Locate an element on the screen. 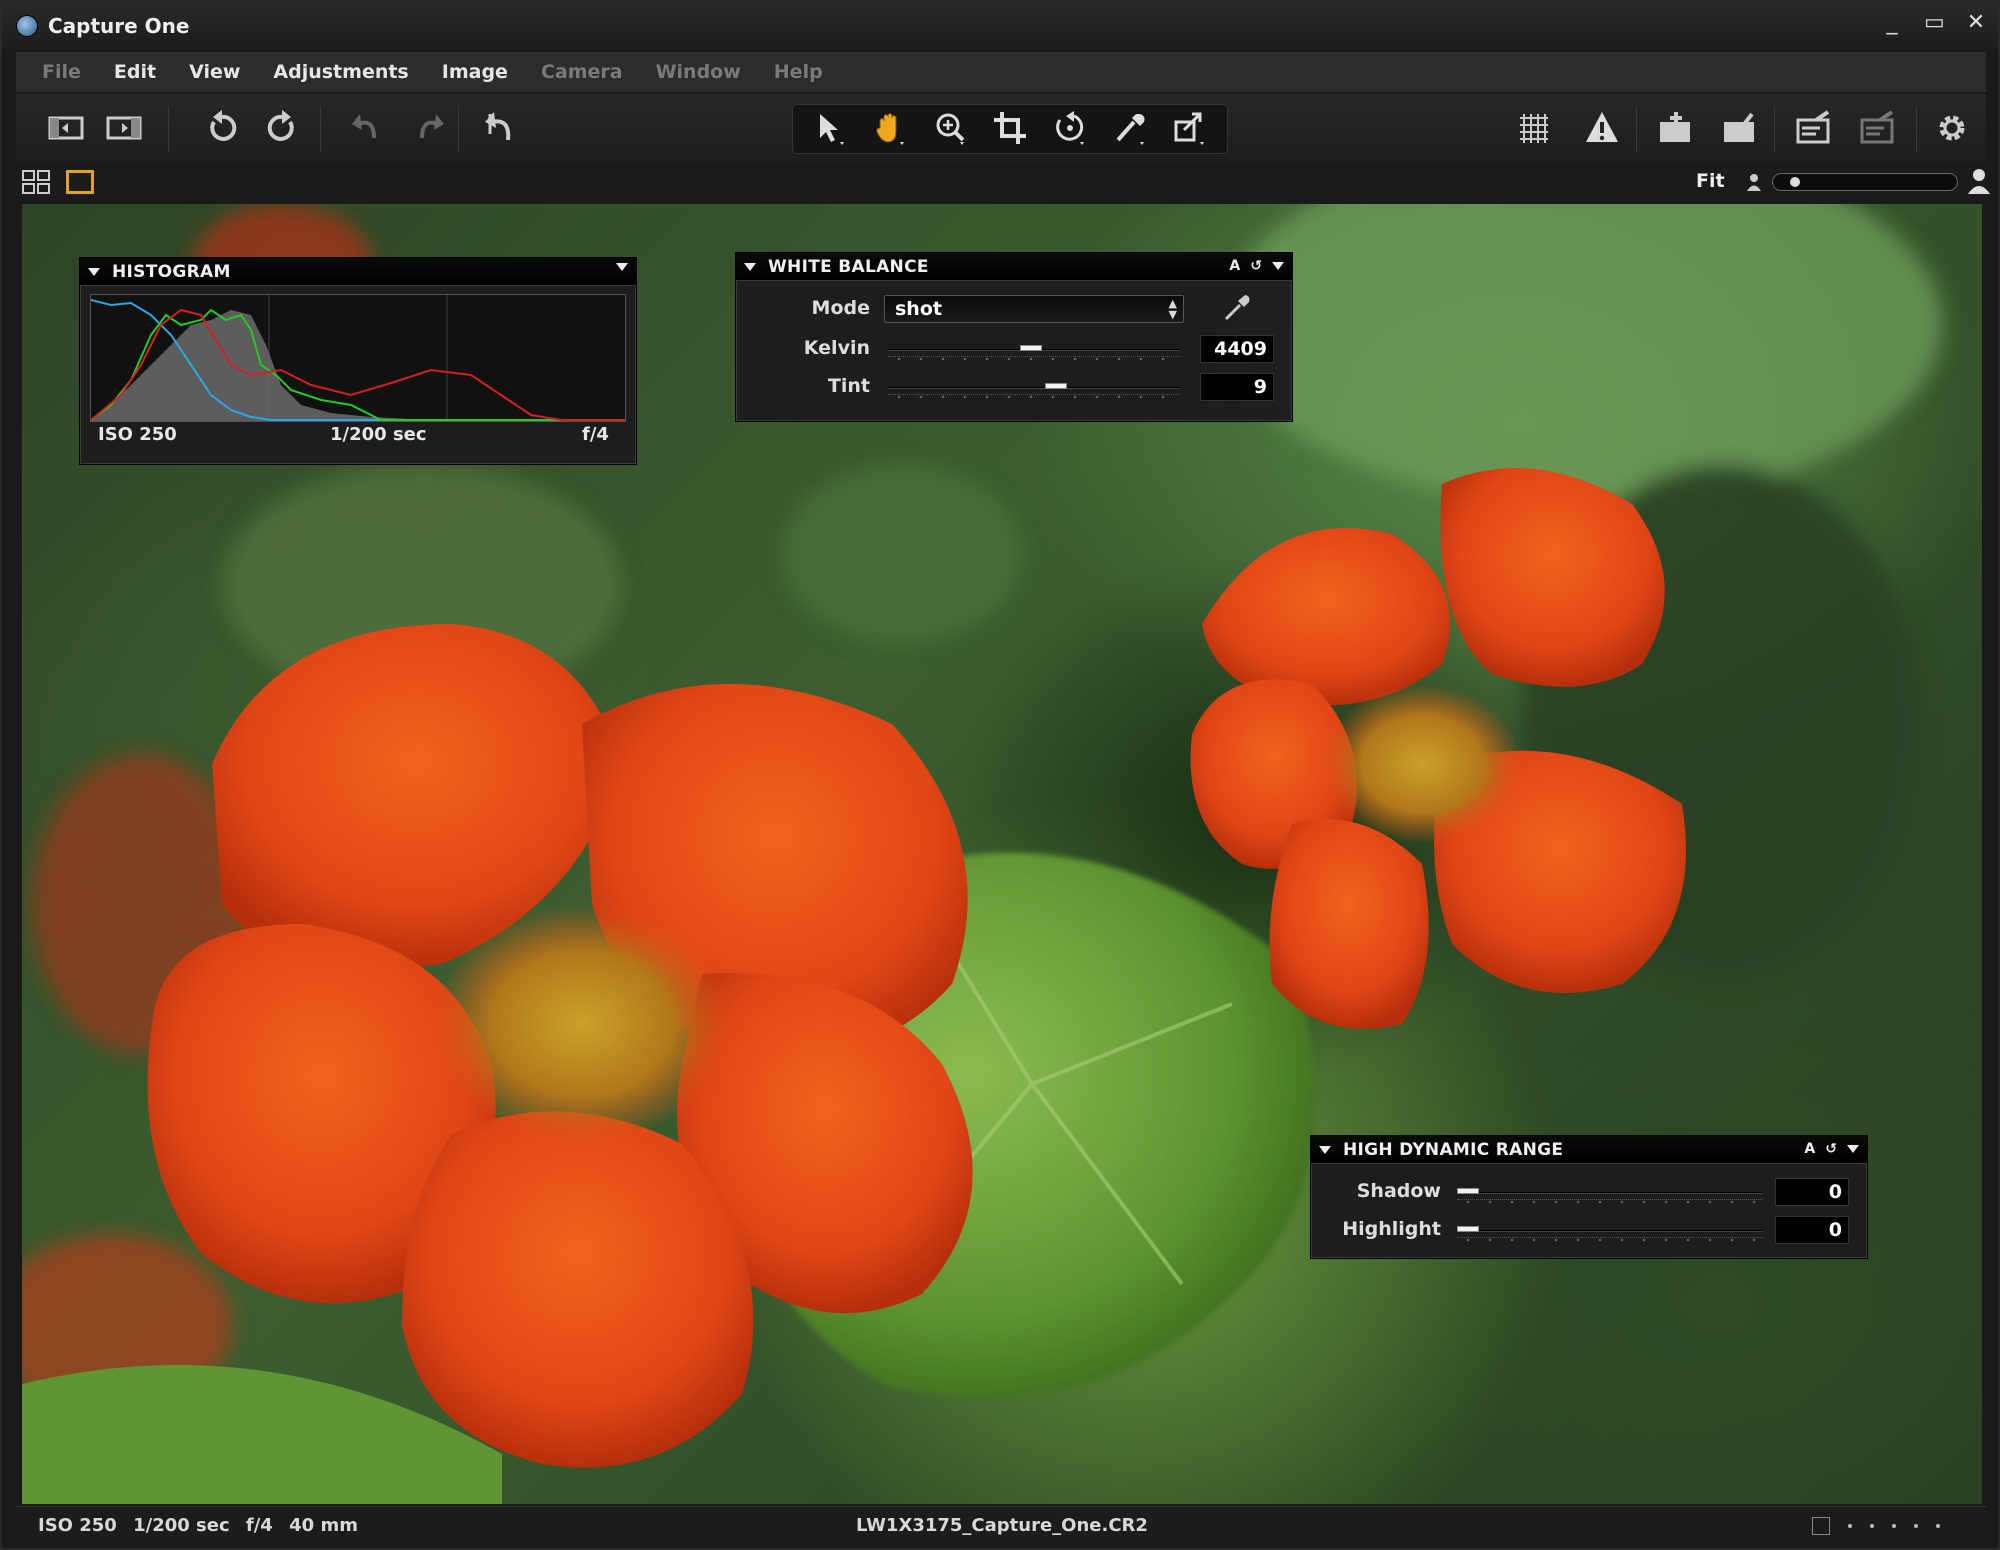  menu-adjustments: Adjustments is located at coordinates (340, 72).